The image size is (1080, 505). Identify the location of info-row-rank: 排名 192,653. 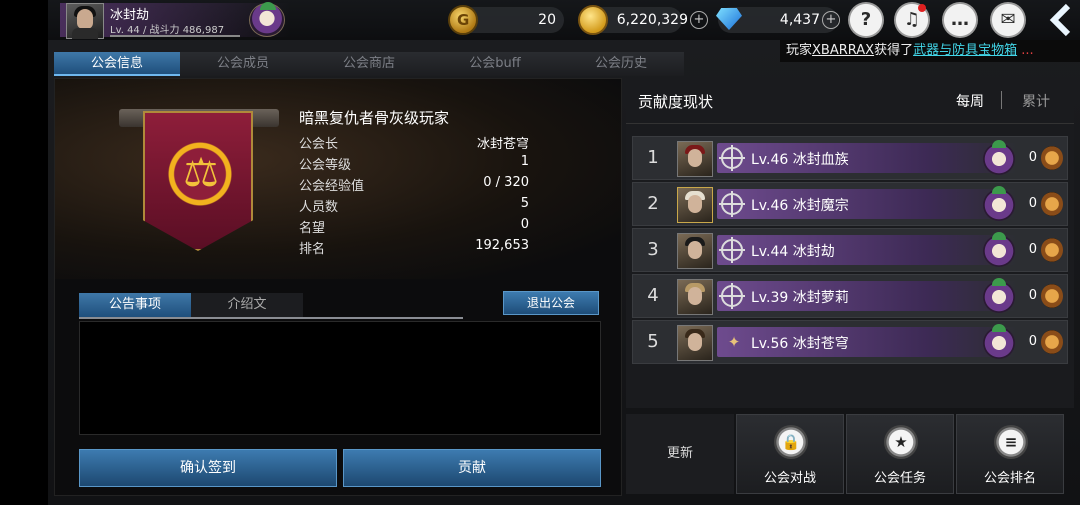
(414, 247).